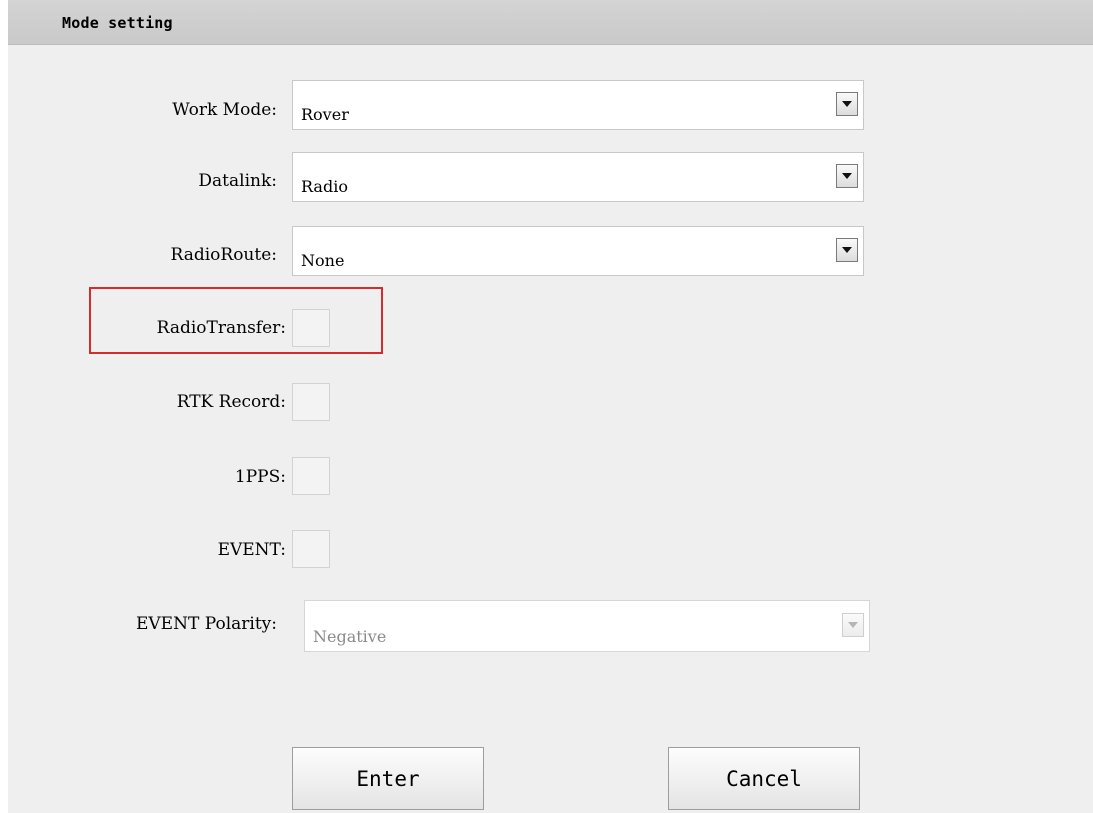 Image resolution: width=1093 pixels, height=813 pixels. Describe the element at coordinates (117, 23) in the screenshot. I see `dialog-title: Mode setting` at that location.